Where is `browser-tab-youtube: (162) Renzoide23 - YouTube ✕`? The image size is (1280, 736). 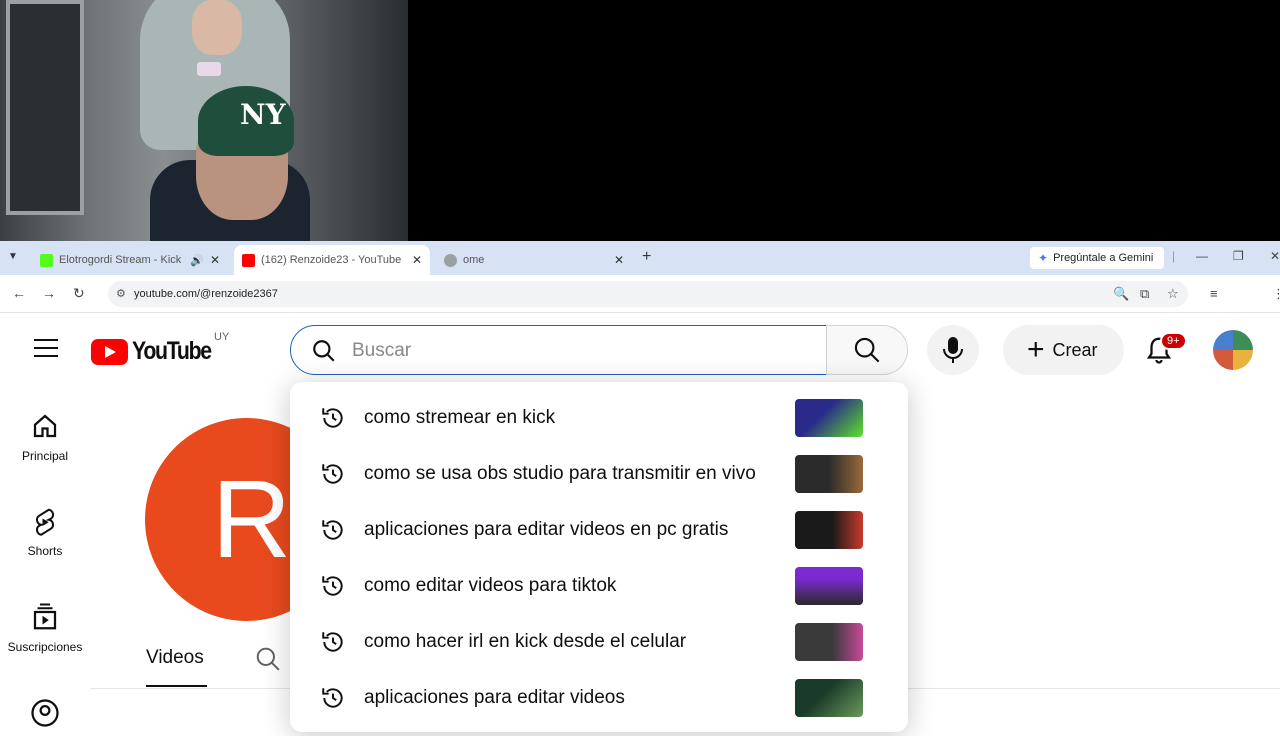
browser-tab-youtube: (162) Renzoide23 - YouTube ✕ is located at coordinates (332, 260).